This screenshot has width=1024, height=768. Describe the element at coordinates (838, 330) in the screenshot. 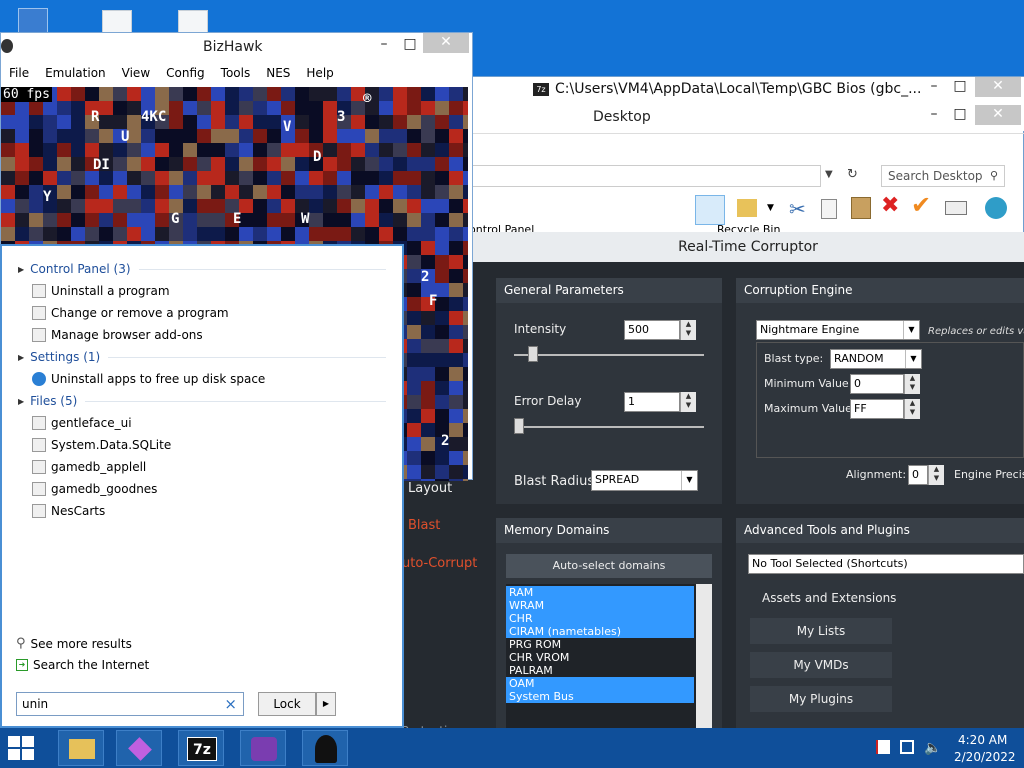

I see `engine-select: Nightmare Engine ▼` at that location.